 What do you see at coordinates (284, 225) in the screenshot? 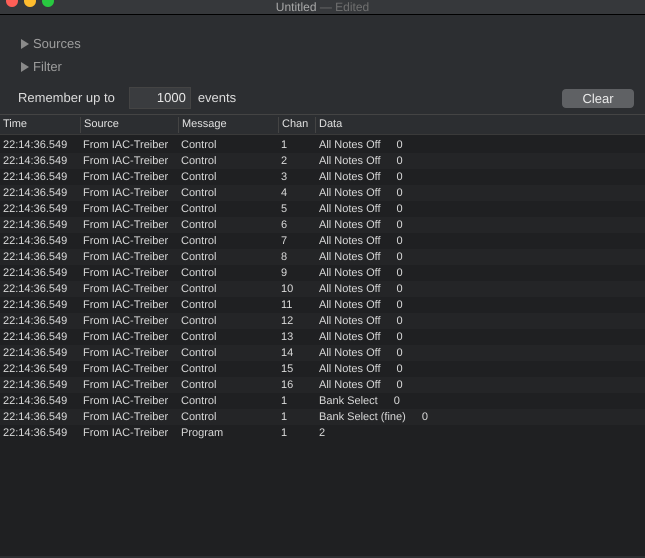
I see `table-cell-text: 6` at bounding box center [284, 225].